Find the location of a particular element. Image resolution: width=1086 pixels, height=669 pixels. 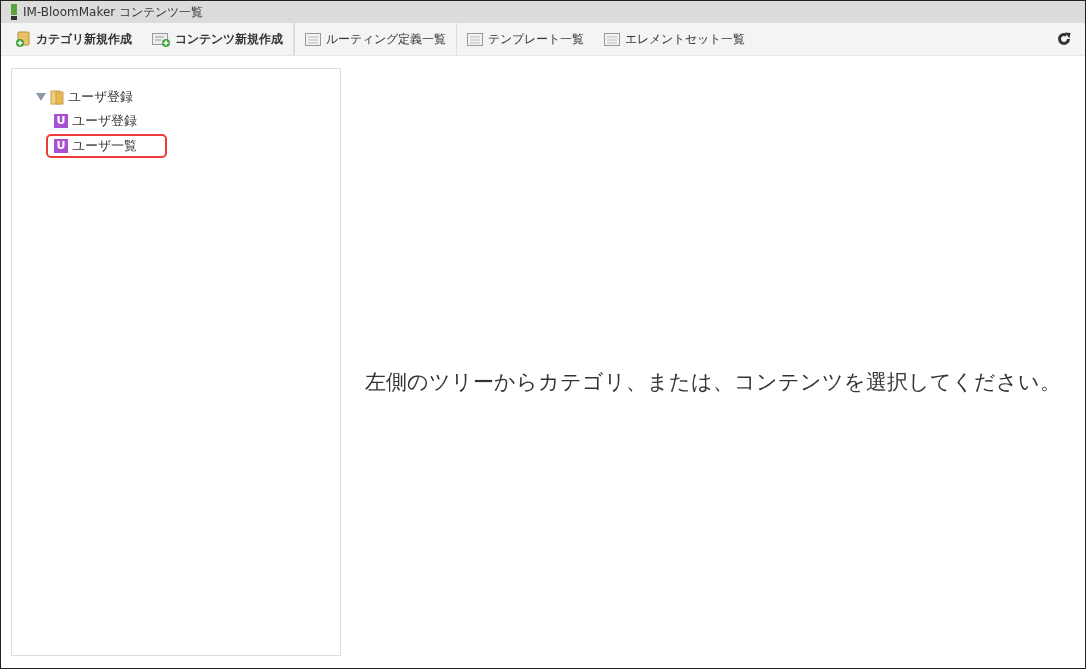

toolbar-button: カテゴリ新規作成 is located at coordinates (73, 39).